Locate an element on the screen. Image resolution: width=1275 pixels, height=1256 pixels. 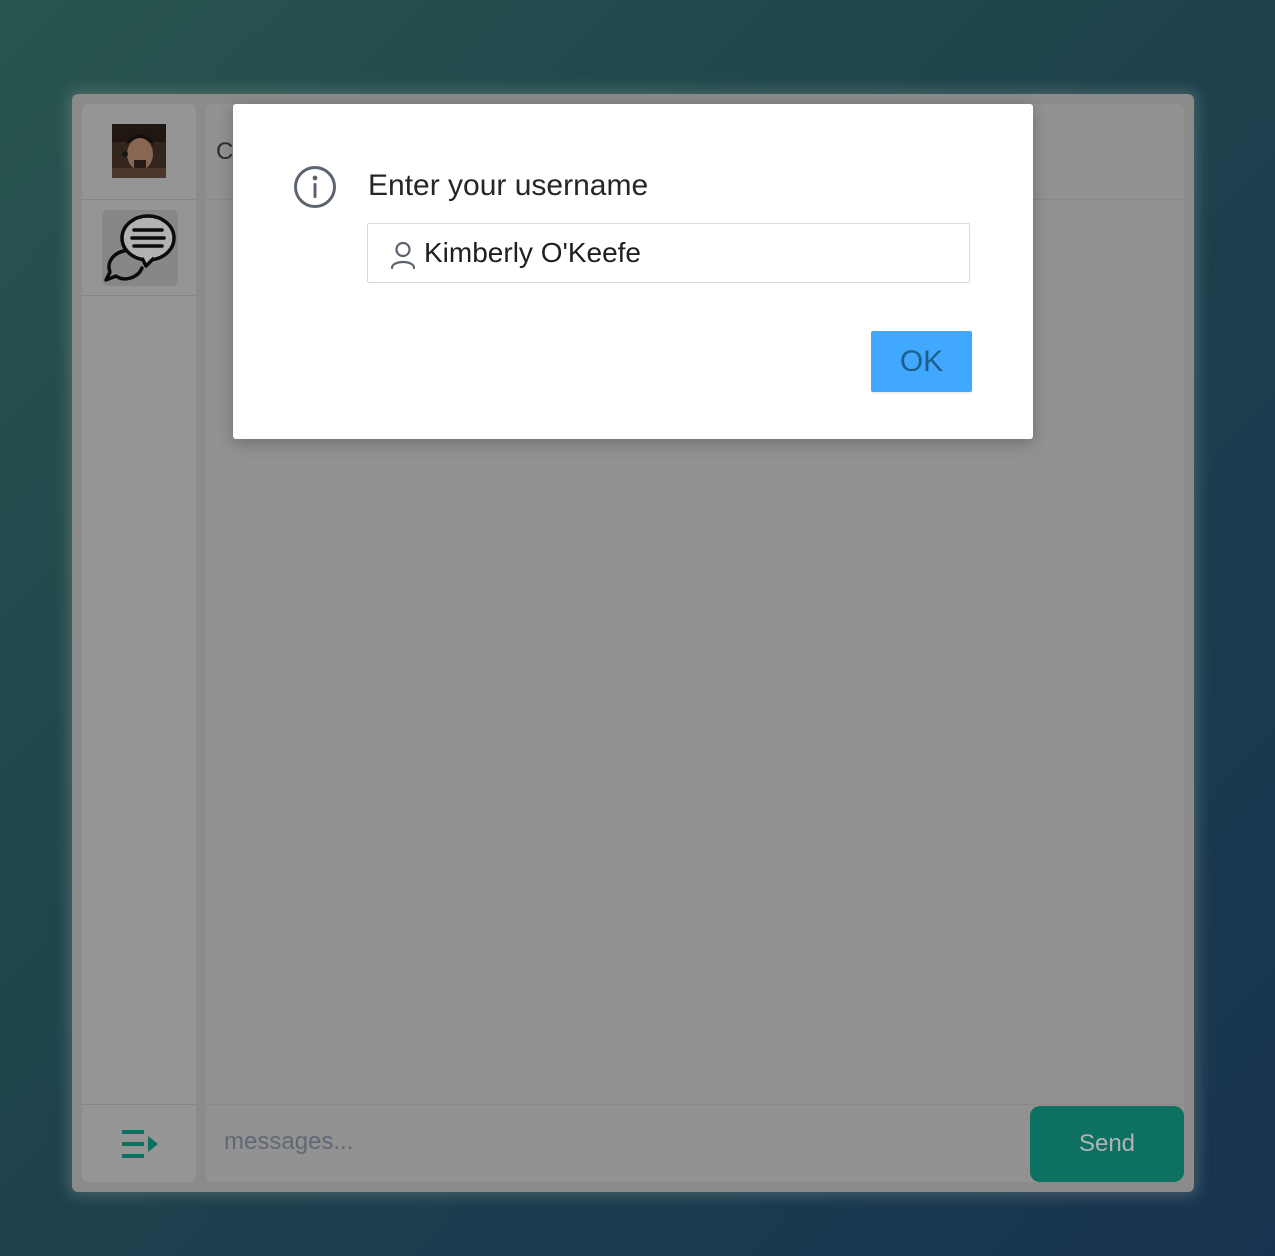
username-field is located at coordinates (668, 253).